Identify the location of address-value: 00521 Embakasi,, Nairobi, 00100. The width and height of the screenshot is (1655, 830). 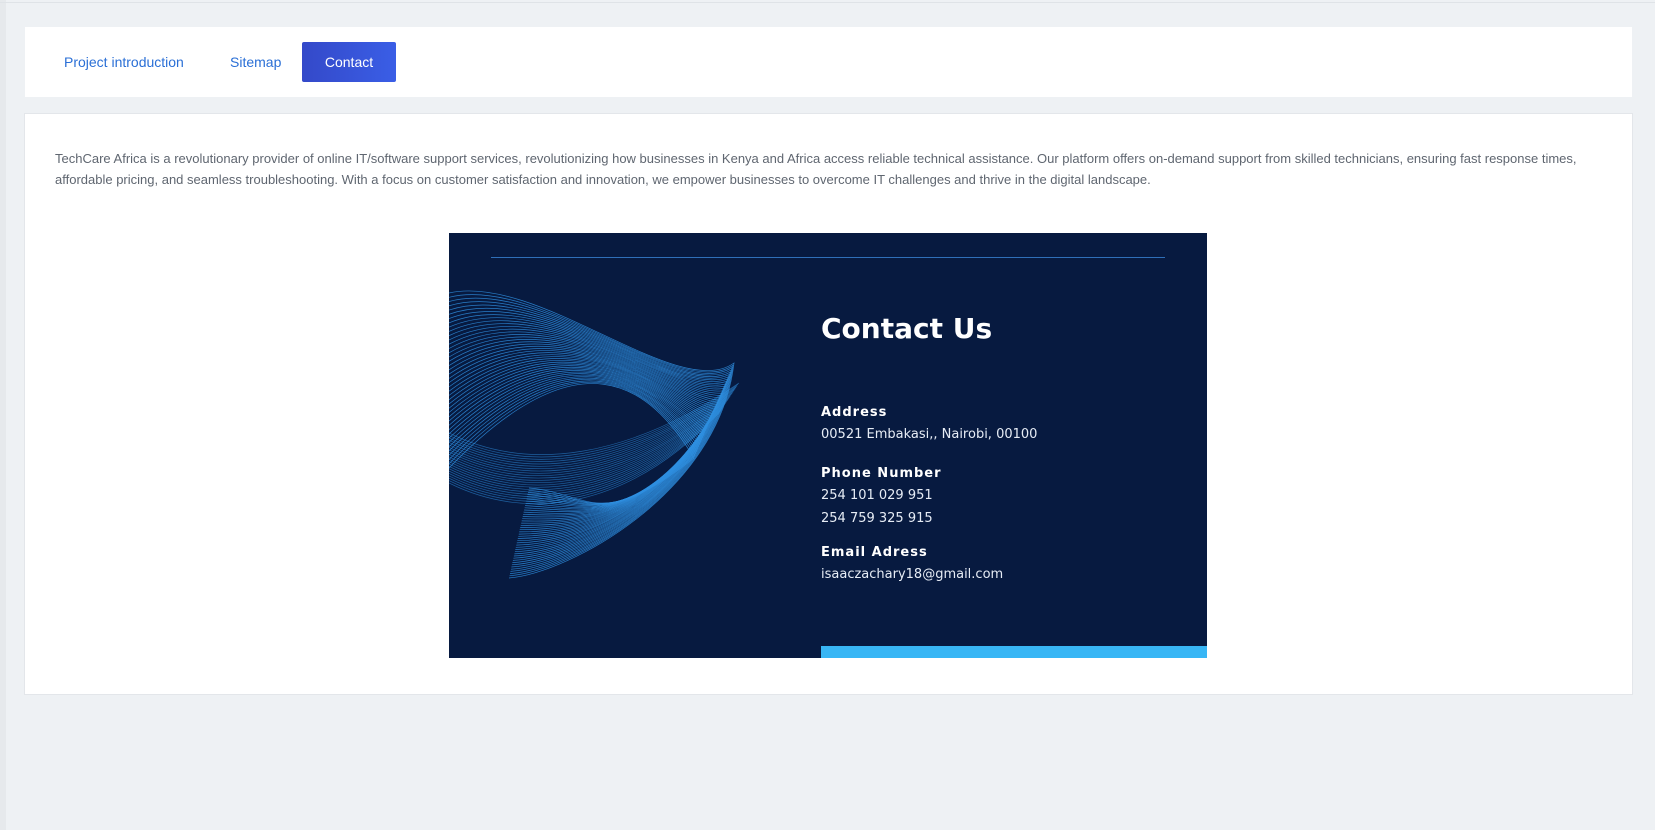
(929, 434).